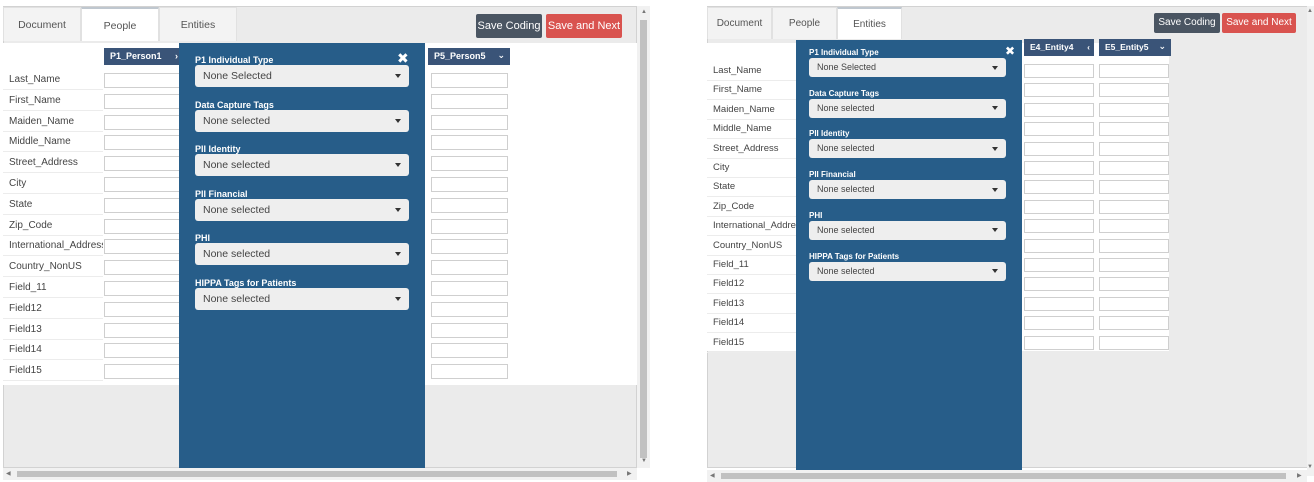 The width and height of the screenshot is (1314, 482). Describe the element at coordinates (1299, 476) in the screenshot. I see `scroll-right-icon: ▶` at that location.